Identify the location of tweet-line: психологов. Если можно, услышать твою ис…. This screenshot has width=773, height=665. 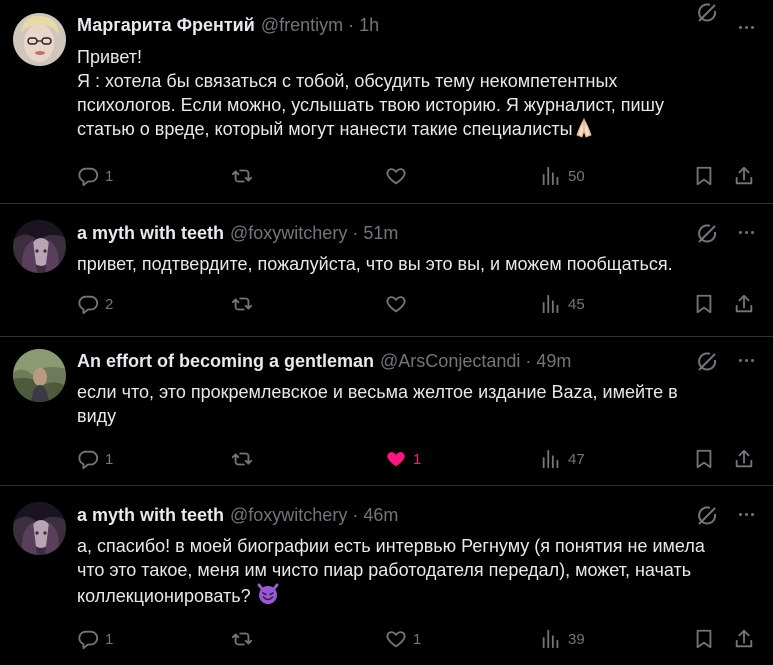
(370, 105).